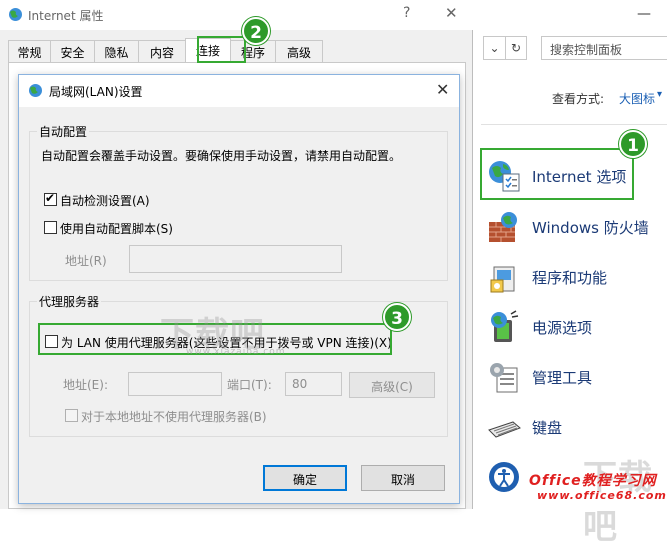 Image resolution: width=667 pixels, height=548 pixels. Describe the element at coordinates (235, 259) in the screenshot. I see `script-address-input` at that location.